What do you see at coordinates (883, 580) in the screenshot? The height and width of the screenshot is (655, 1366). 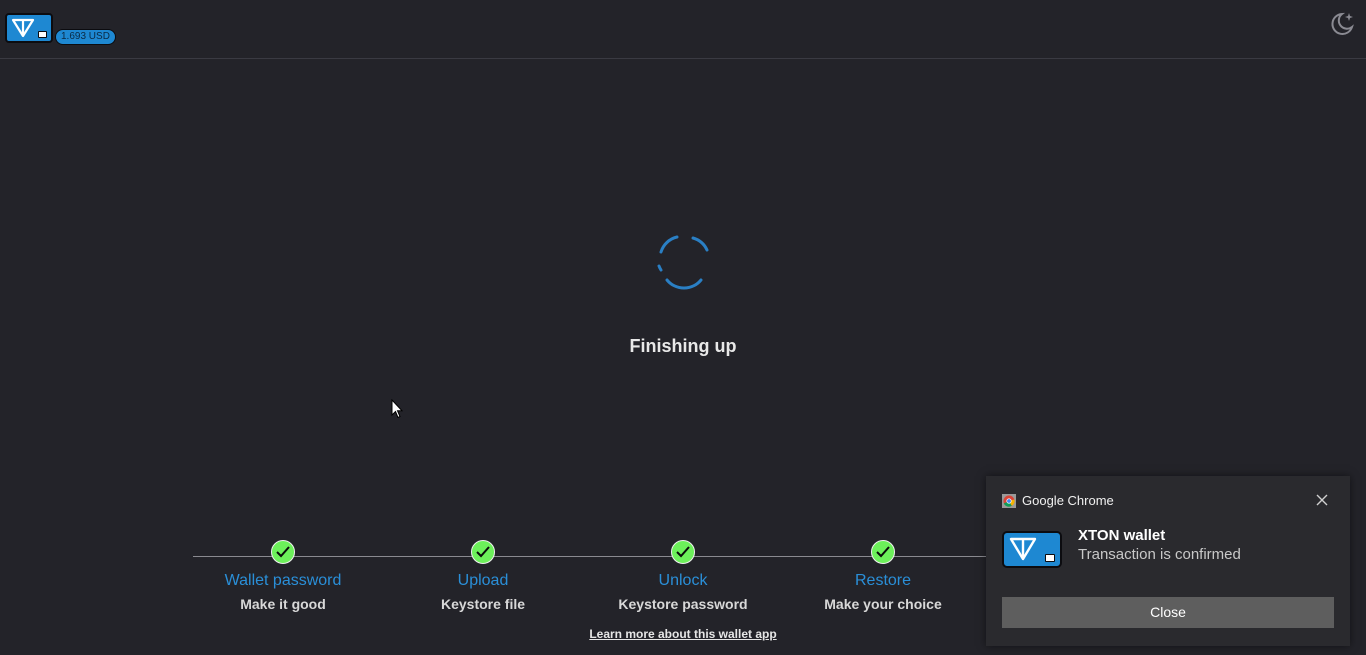 I see `step-title: Restore` at bounding box center [883, 580].